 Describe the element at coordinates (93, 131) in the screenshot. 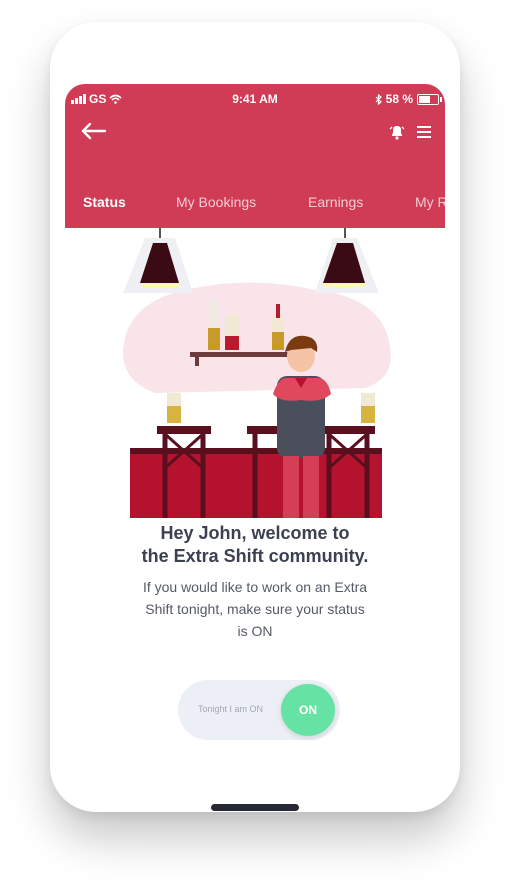

I see `back-arrow-icon` at that location.